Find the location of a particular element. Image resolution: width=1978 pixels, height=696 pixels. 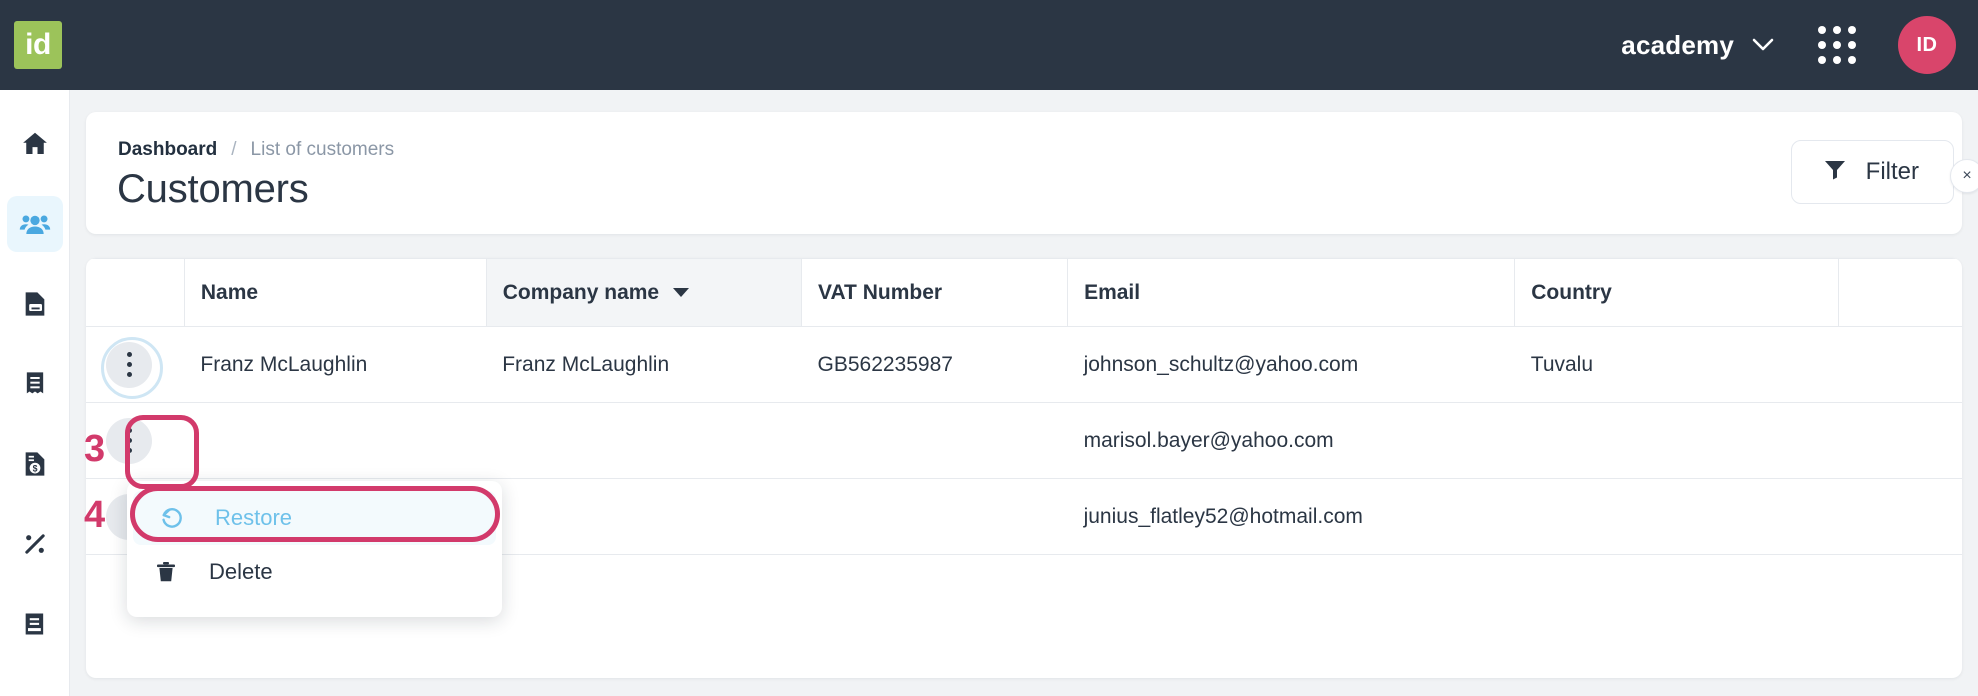

column-header-email: Email is located at coordinates (1291, 292).